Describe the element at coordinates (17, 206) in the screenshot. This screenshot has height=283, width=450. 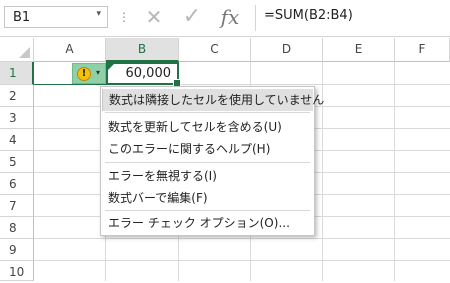
I see `row-header-7: 7` at that location.